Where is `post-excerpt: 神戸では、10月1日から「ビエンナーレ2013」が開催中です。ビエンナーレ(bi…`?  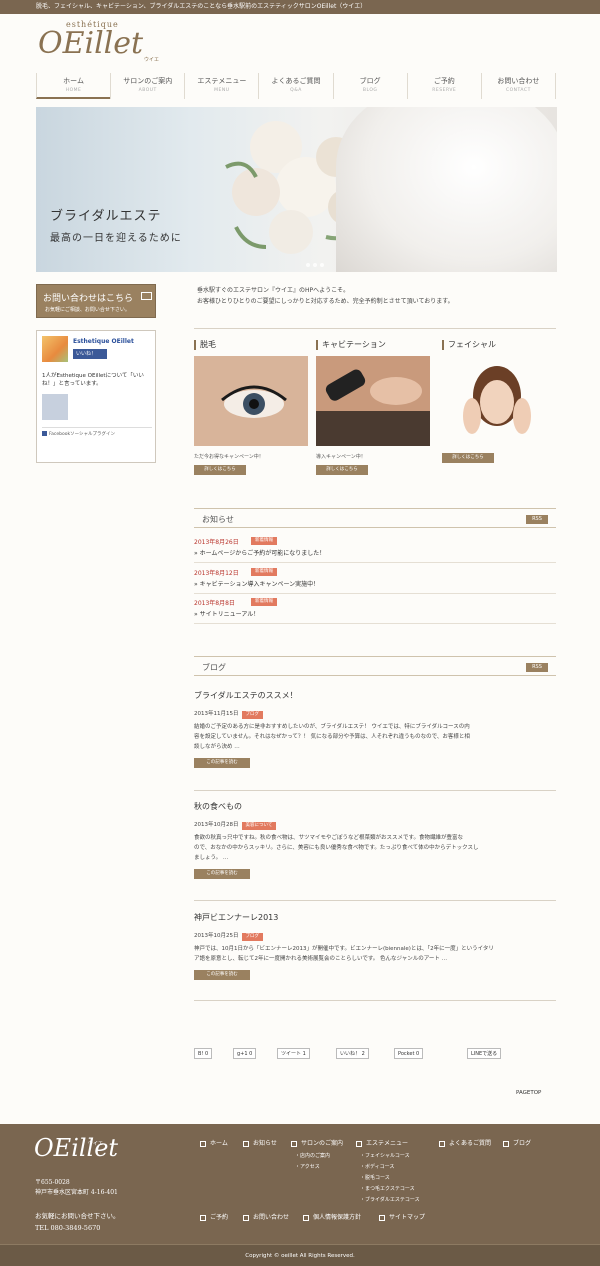 post-excerpt: 神戸では、10月1日から「ビエンナーレ2013」が開催中です。ビエンナーレ(bi… is located at coordinates (375, 954).